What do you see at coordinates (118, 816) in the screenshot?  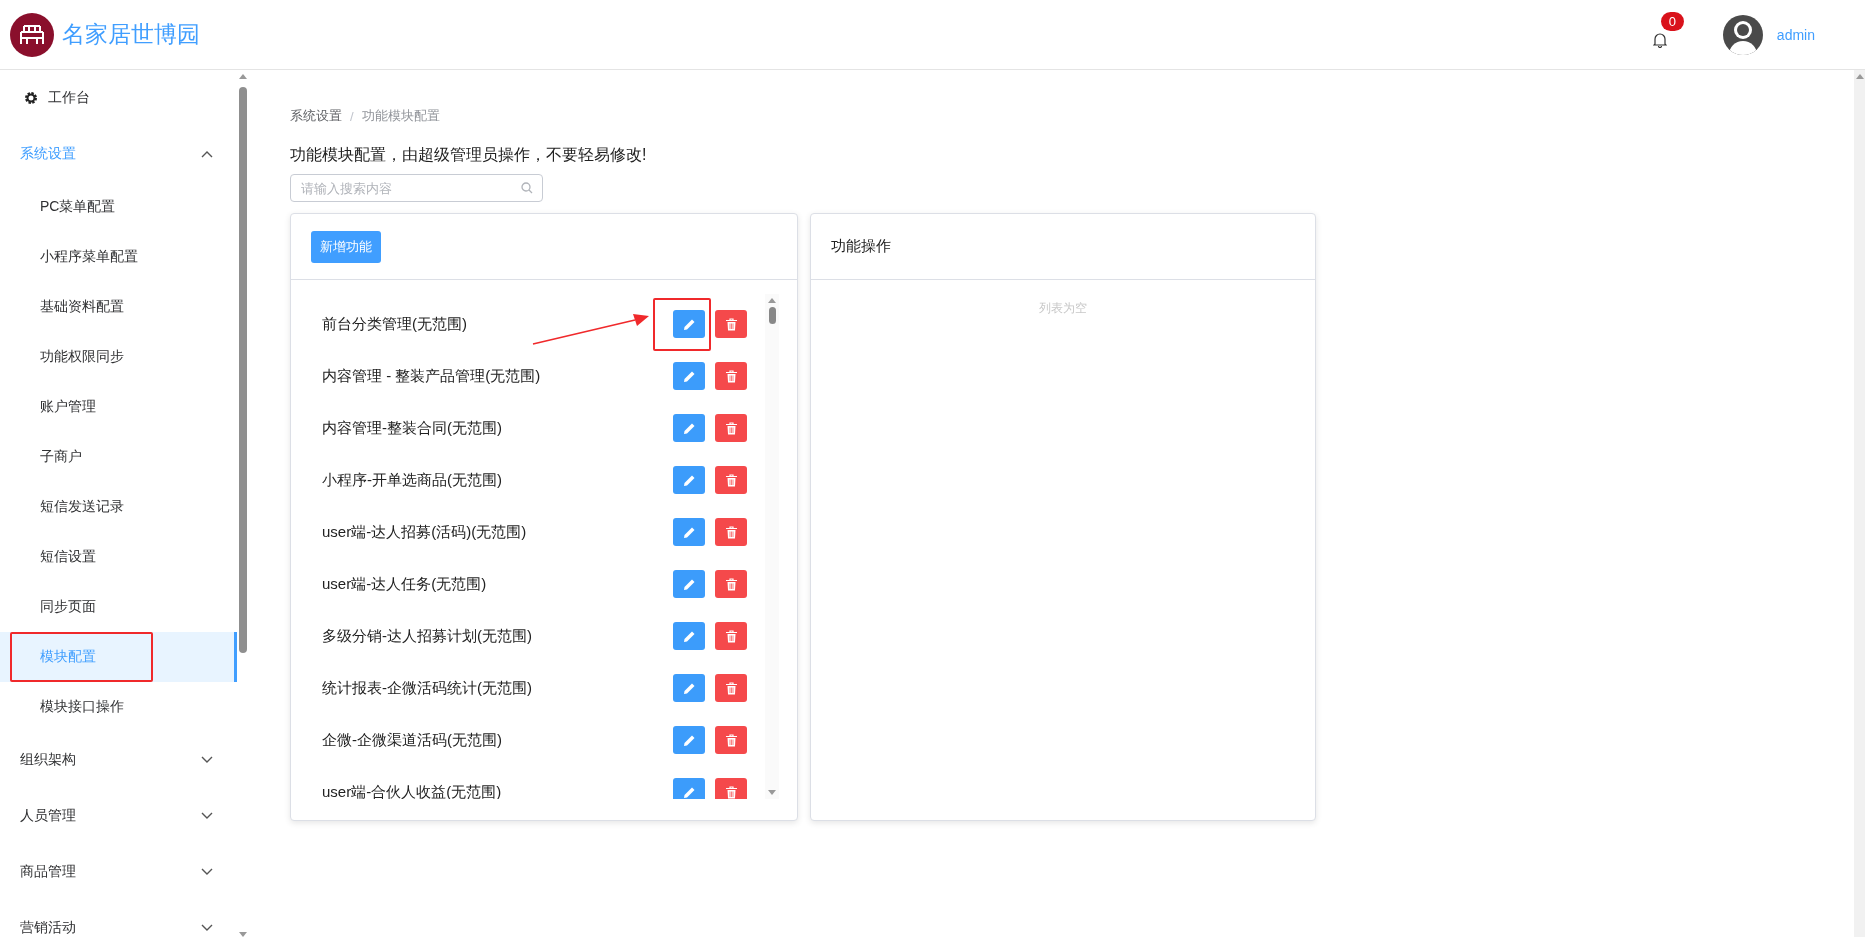 I see `sidebar-group: 人员管理` at bounding box center [118, 816].